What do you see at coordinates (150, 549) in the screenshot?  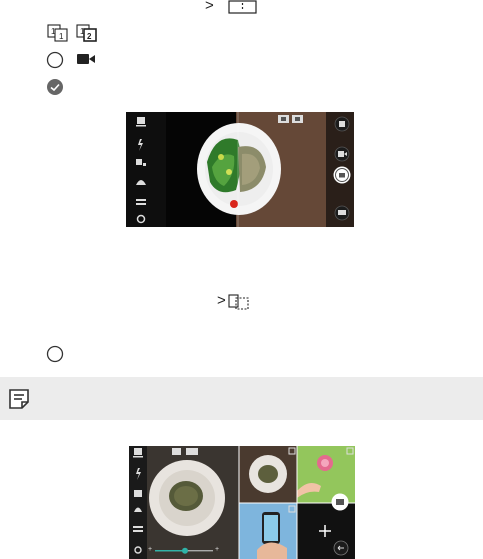 I see `zoom-min-marker: +` at bounding box center [150, 549].